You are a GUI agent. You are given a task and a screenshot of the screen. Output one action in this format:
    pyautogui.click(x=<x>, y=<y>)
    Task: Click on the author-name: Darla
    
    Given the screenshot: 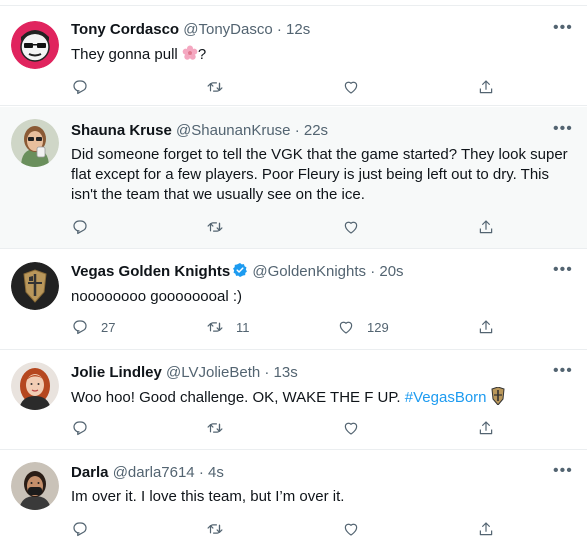 What is the action you would take?
    pyautogui.click(x=90, y=472)
    